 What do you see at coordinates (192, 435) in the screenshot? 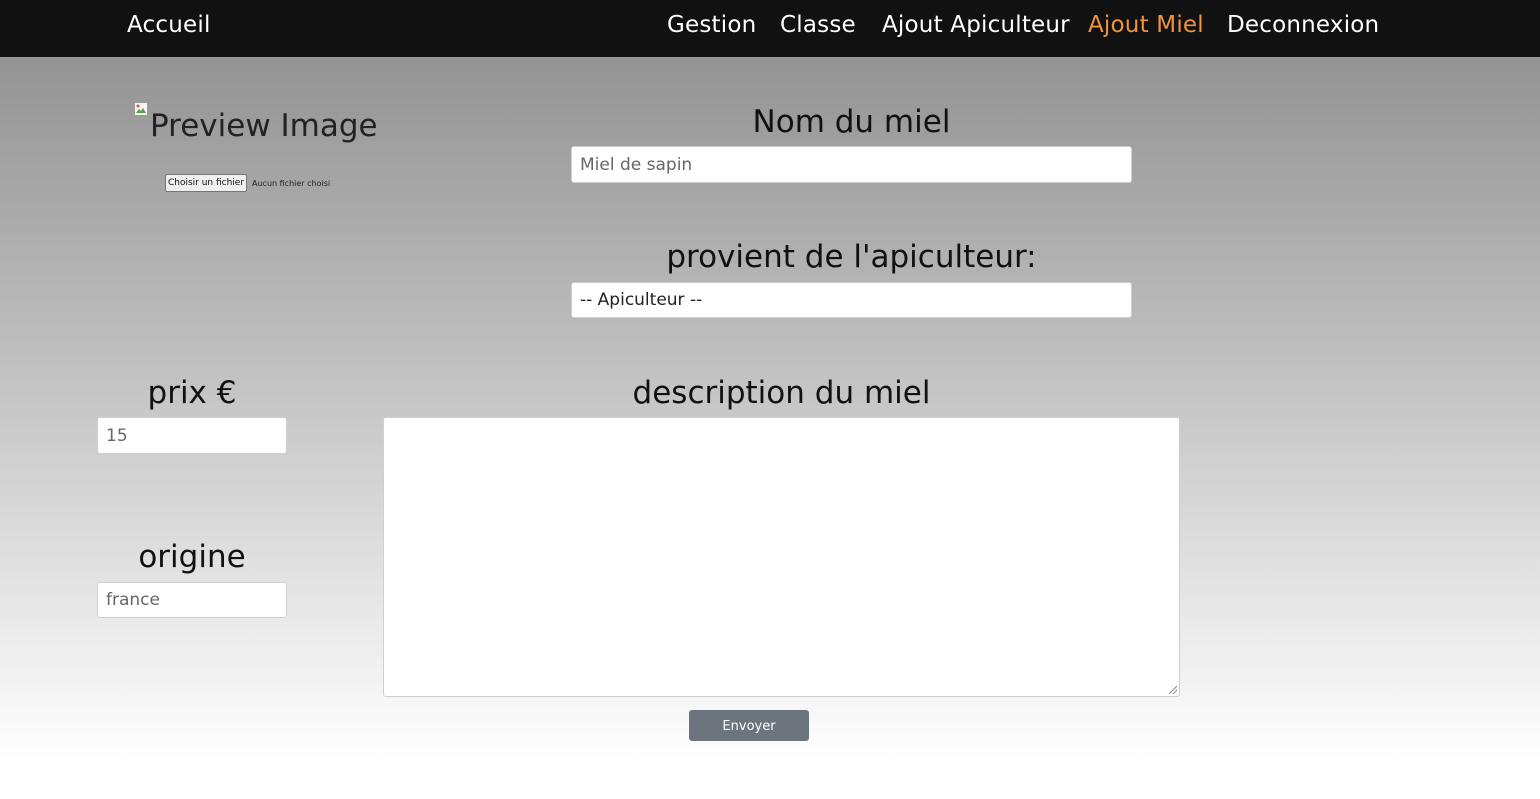
I see `price-input: 15` at bounding box center [192, 435].